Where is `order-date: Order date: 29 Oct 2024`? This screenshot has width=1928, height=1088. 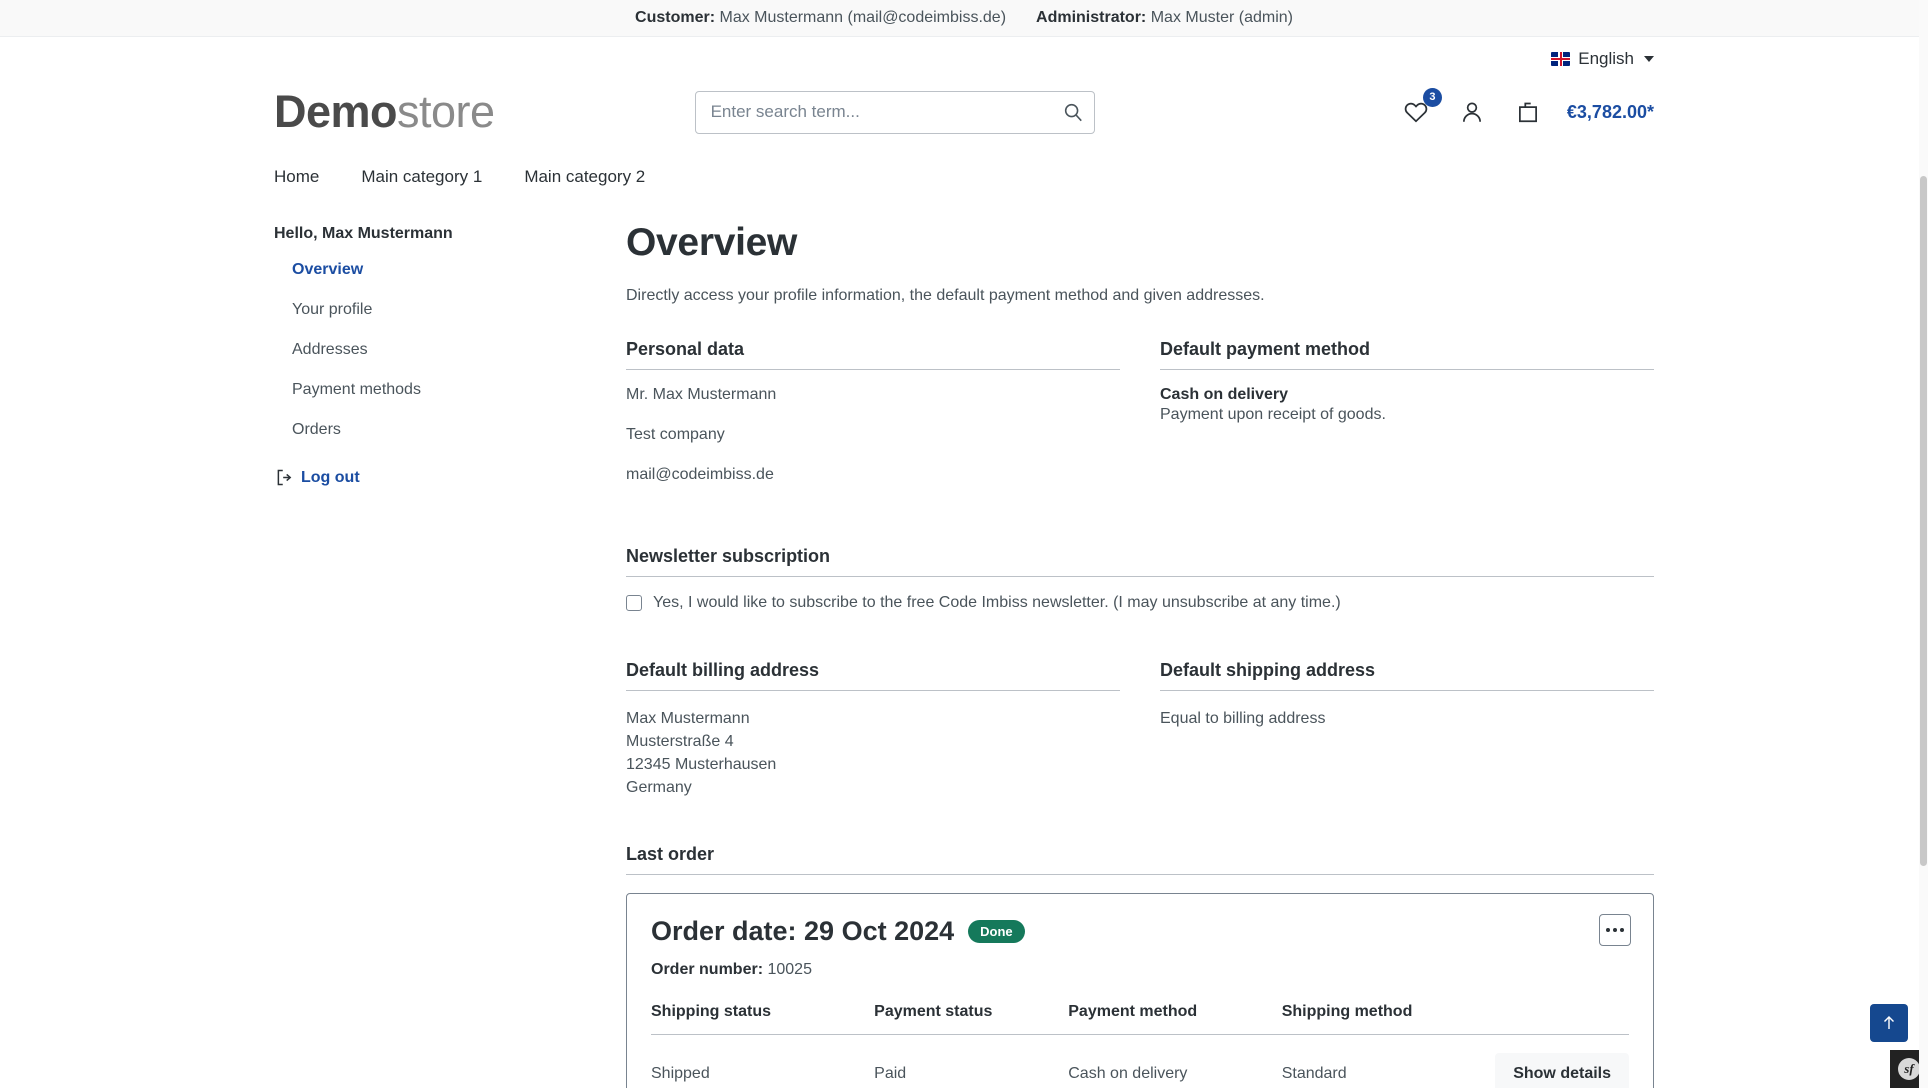 order-date: Order date: 29 Oct 2024 is located at coordinates (803, 930).